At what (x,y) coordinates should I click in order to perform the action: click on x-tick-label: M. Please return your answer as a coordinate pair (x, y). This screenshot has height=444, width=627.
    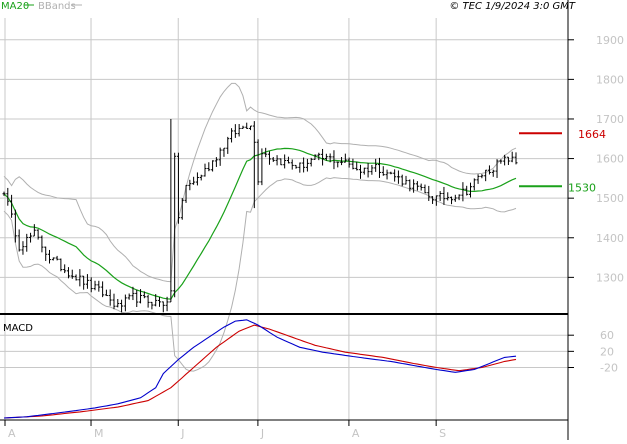
    Looking at the image, I should click on (99, 433).